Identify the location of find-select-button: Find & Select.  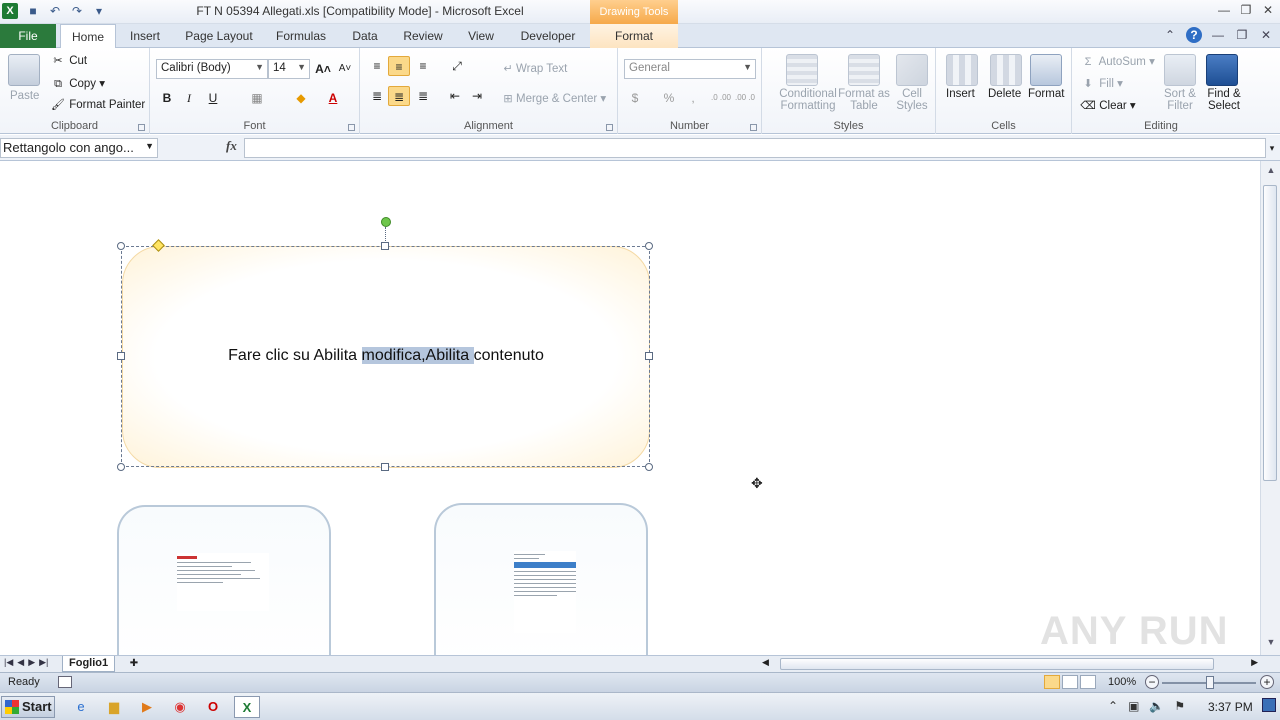
(1224, 100).